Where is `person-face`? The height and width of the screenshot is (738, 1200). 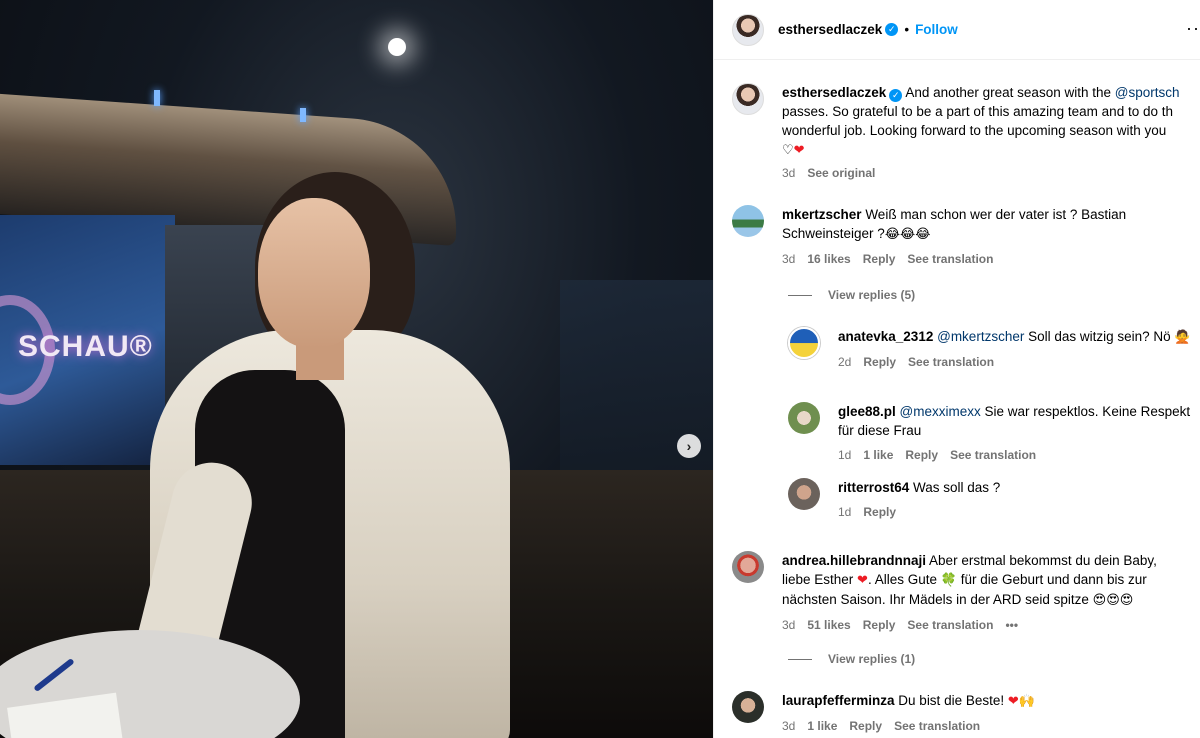 person-face is located at coordinates (314, 273).